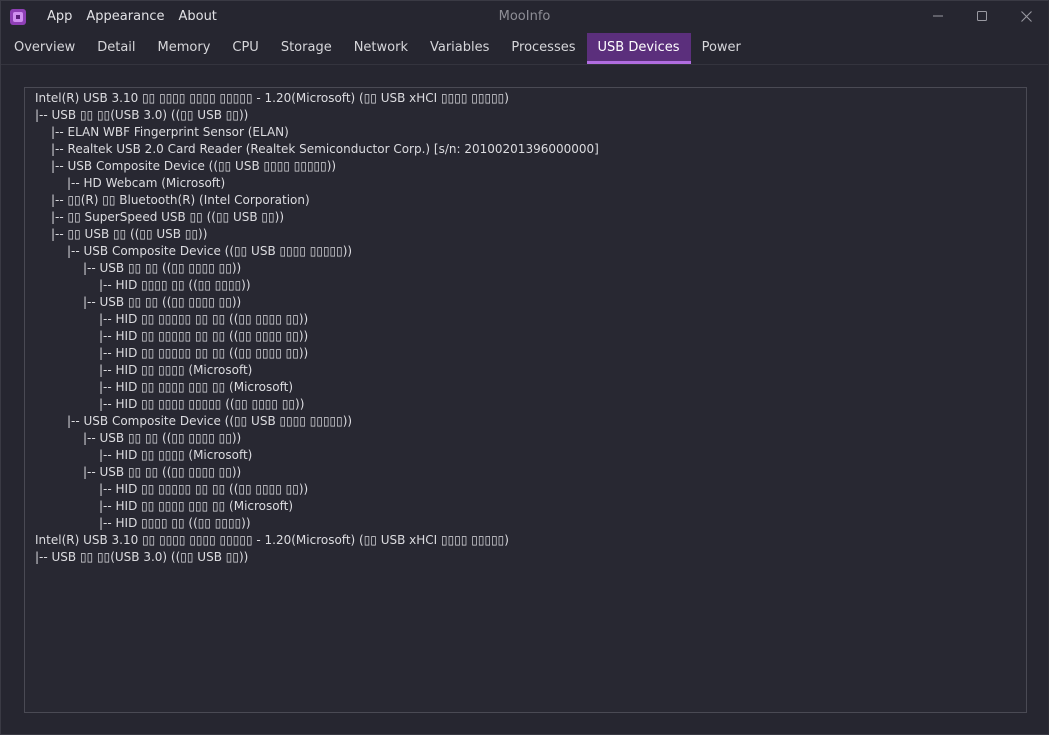 The width and height of the screenshot is (1049, 735). I want to click on tree-item: |-- ELAN WBF Fingerprint Sensor (ELAN), so click(170, 132).